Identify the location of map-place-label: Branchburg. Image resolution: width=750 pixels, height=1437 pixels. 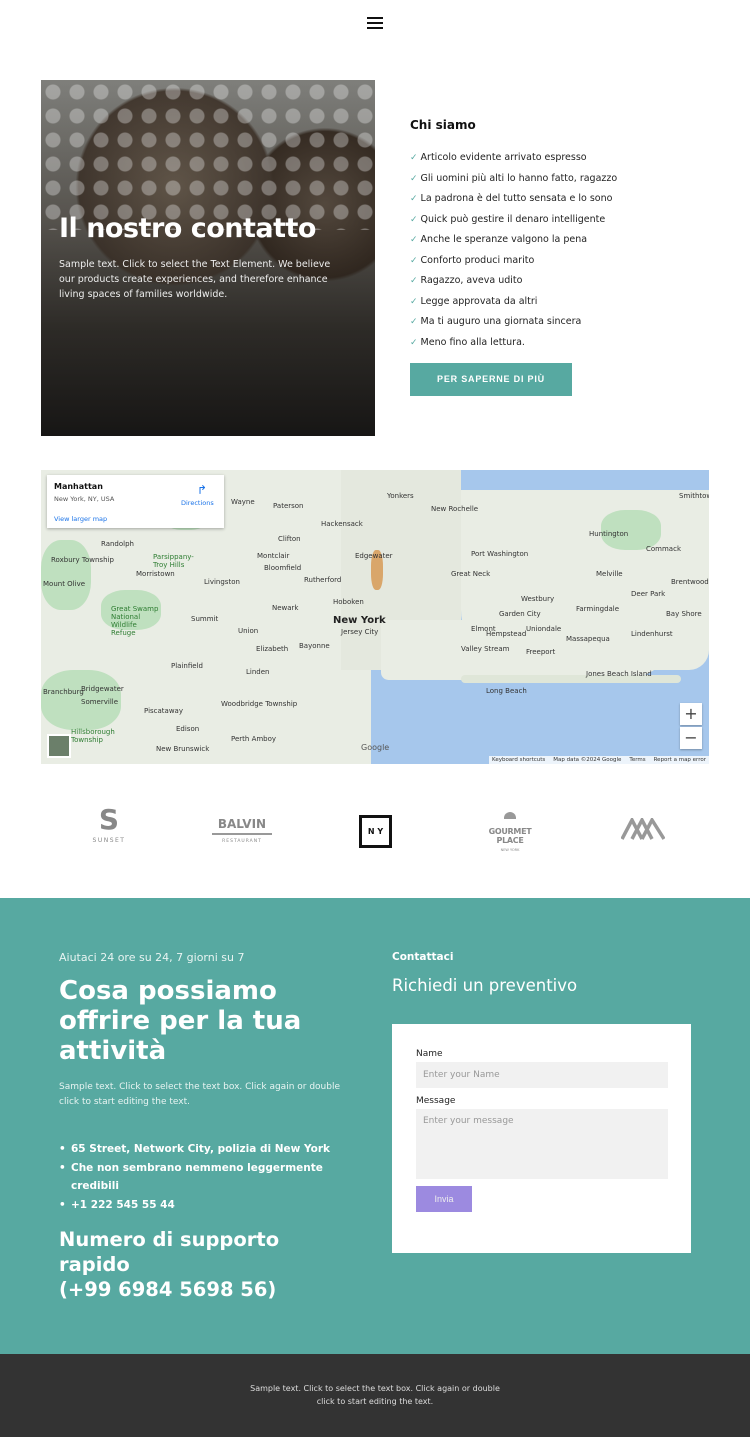
(63, 692).